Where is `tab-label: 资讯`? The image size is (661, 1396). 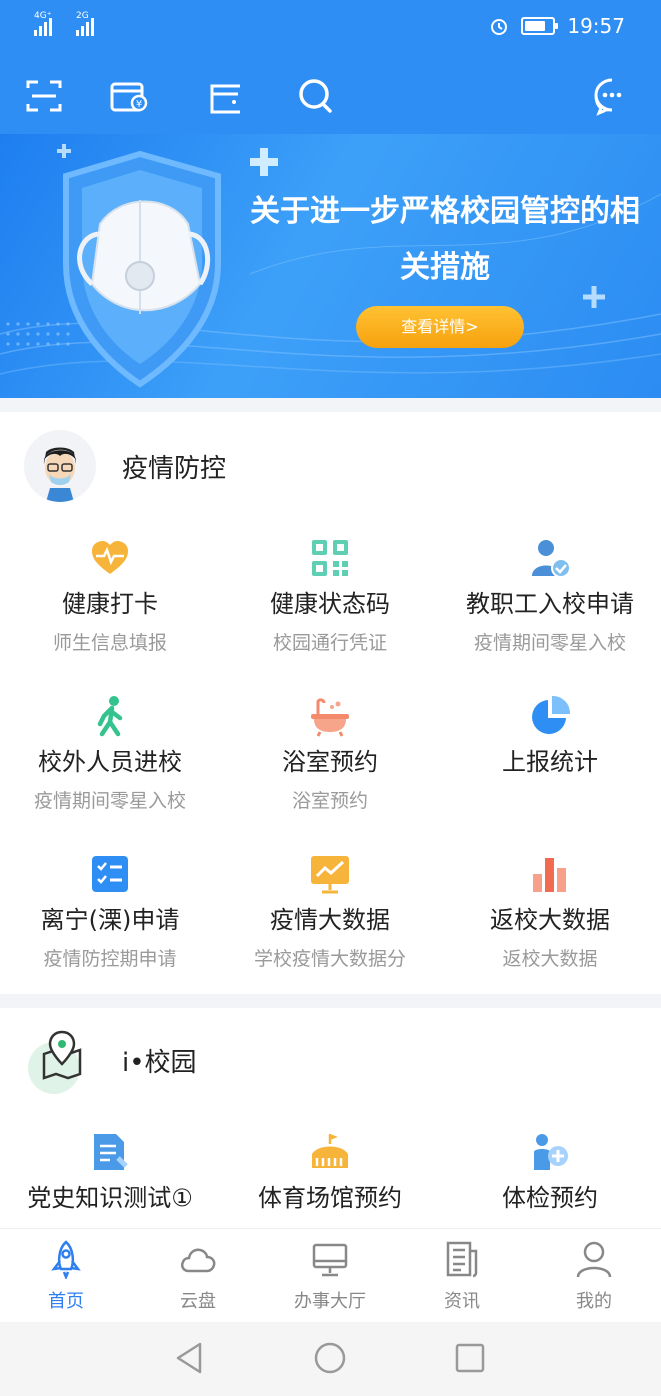 tab-label: 资讯 is located at coordinates (462, 1301).